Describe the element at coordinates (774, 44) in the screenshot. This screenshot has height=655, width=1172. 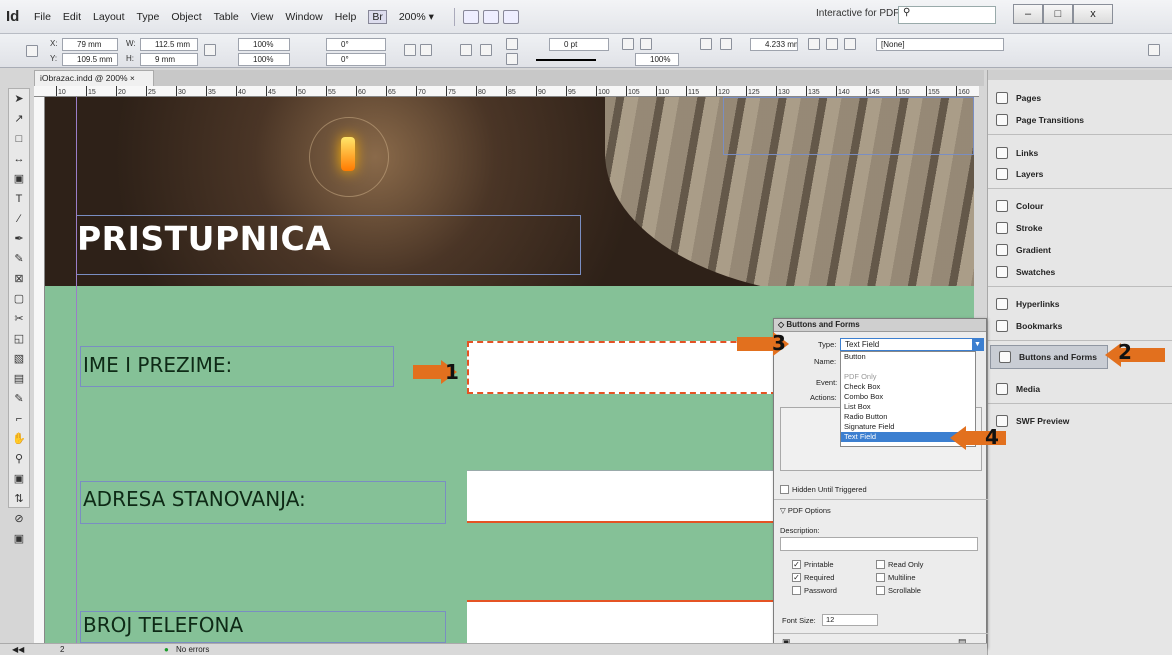
I see `reference-field: 4.233 mm` at that location.